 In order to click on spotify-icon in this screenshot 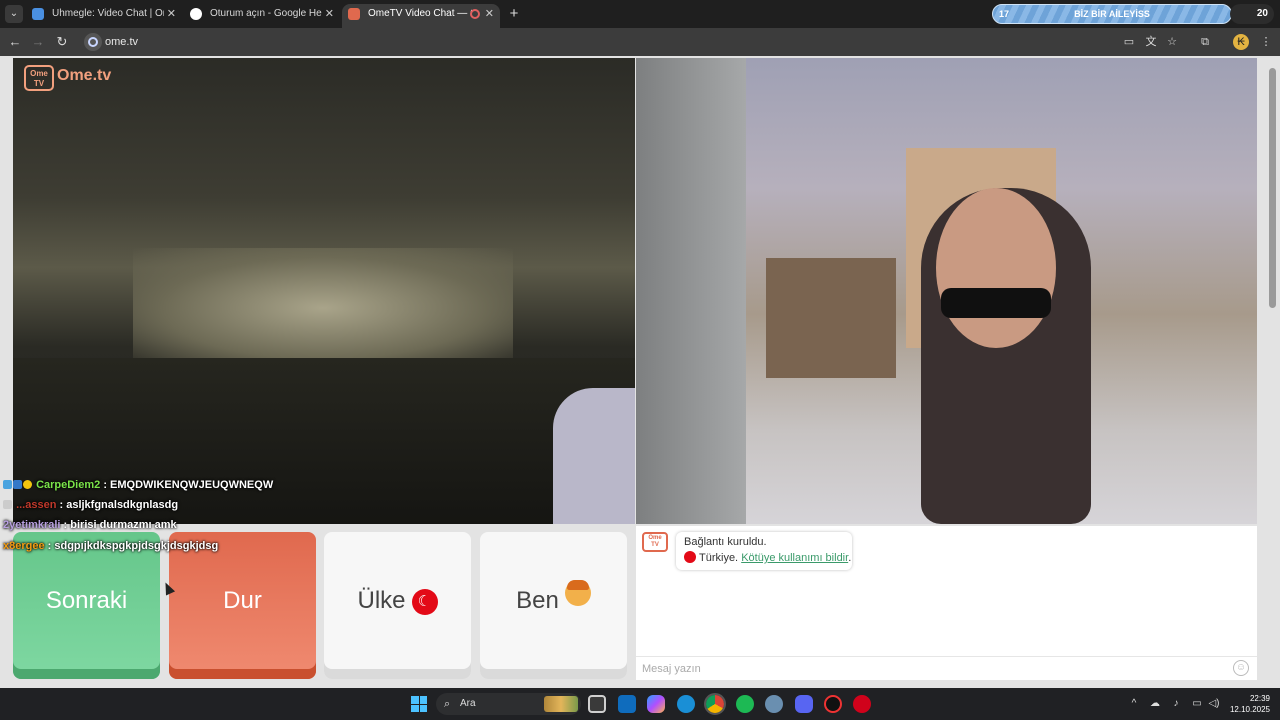, I will do `click(745, 704)`.